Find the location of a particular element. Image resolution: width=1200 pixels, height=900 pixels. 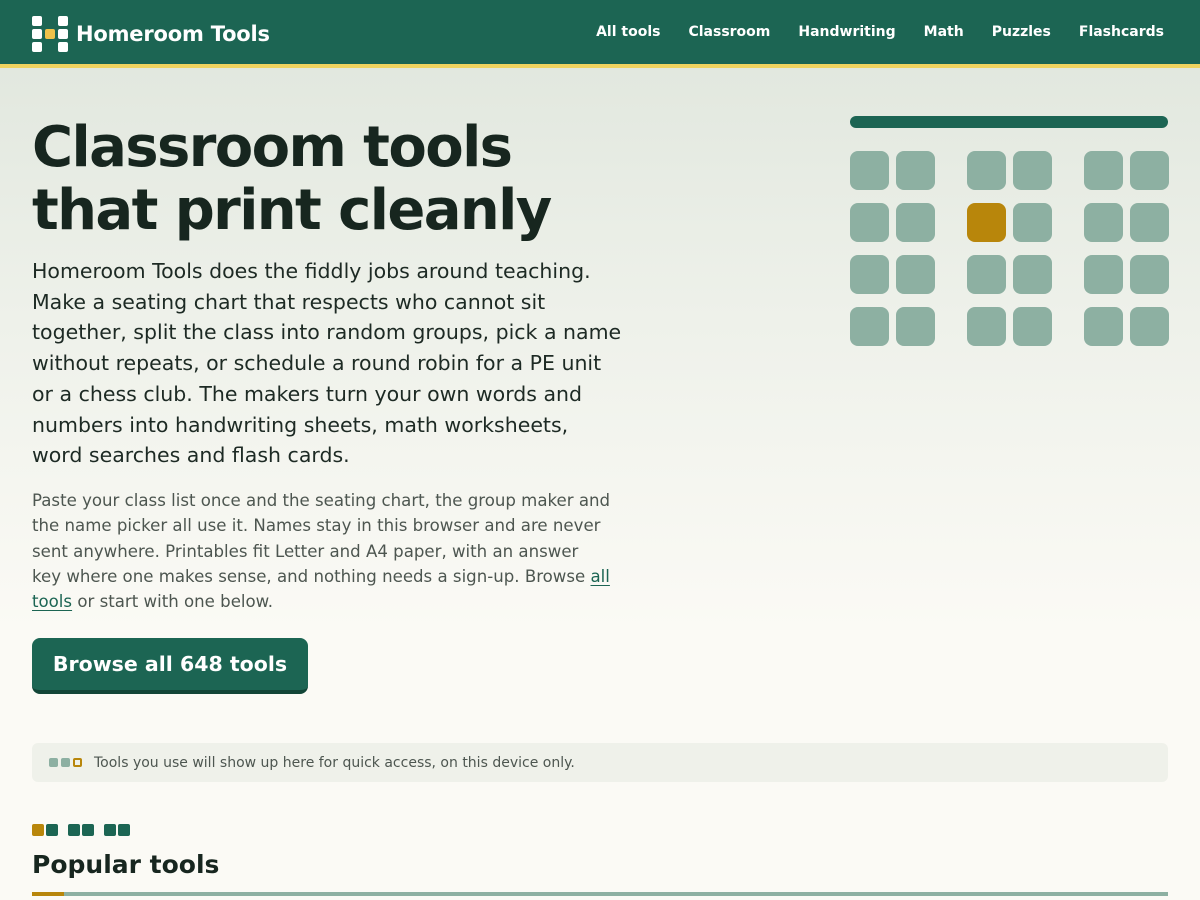

popular-tools-rule is located at coordinates (600, 894).